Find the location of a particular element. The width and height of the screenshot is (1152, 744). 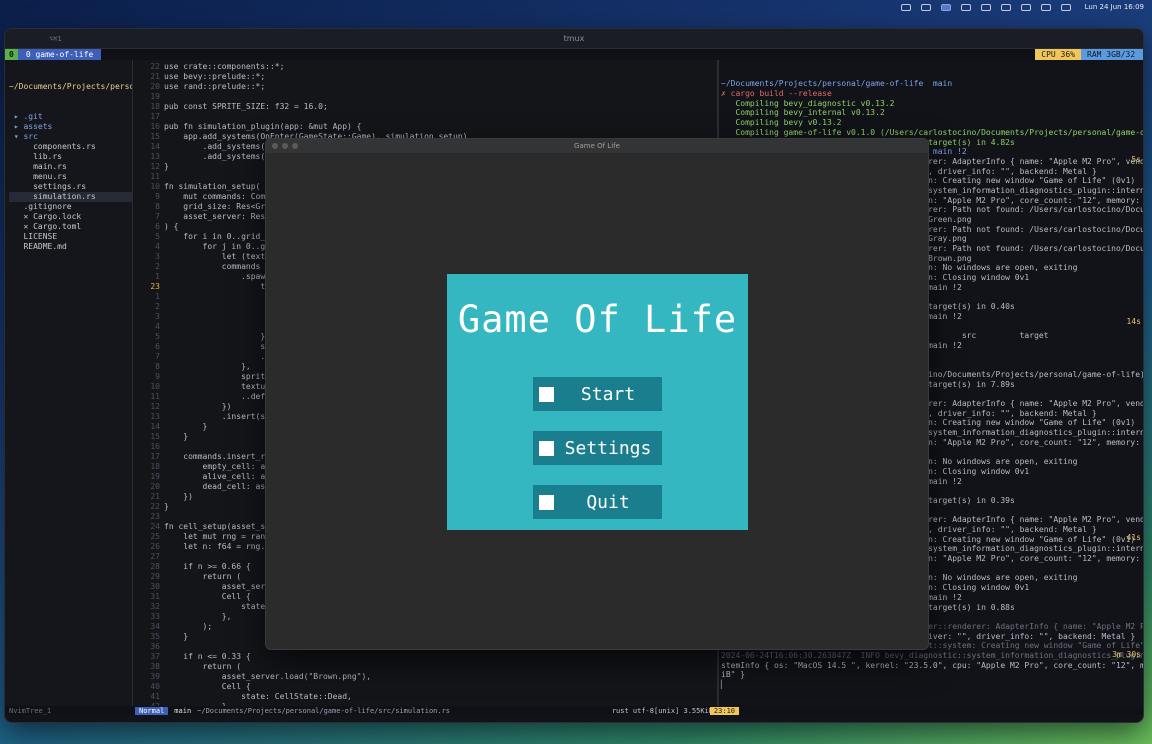

tree-item: main.rs is located at coordinates (70, 167).